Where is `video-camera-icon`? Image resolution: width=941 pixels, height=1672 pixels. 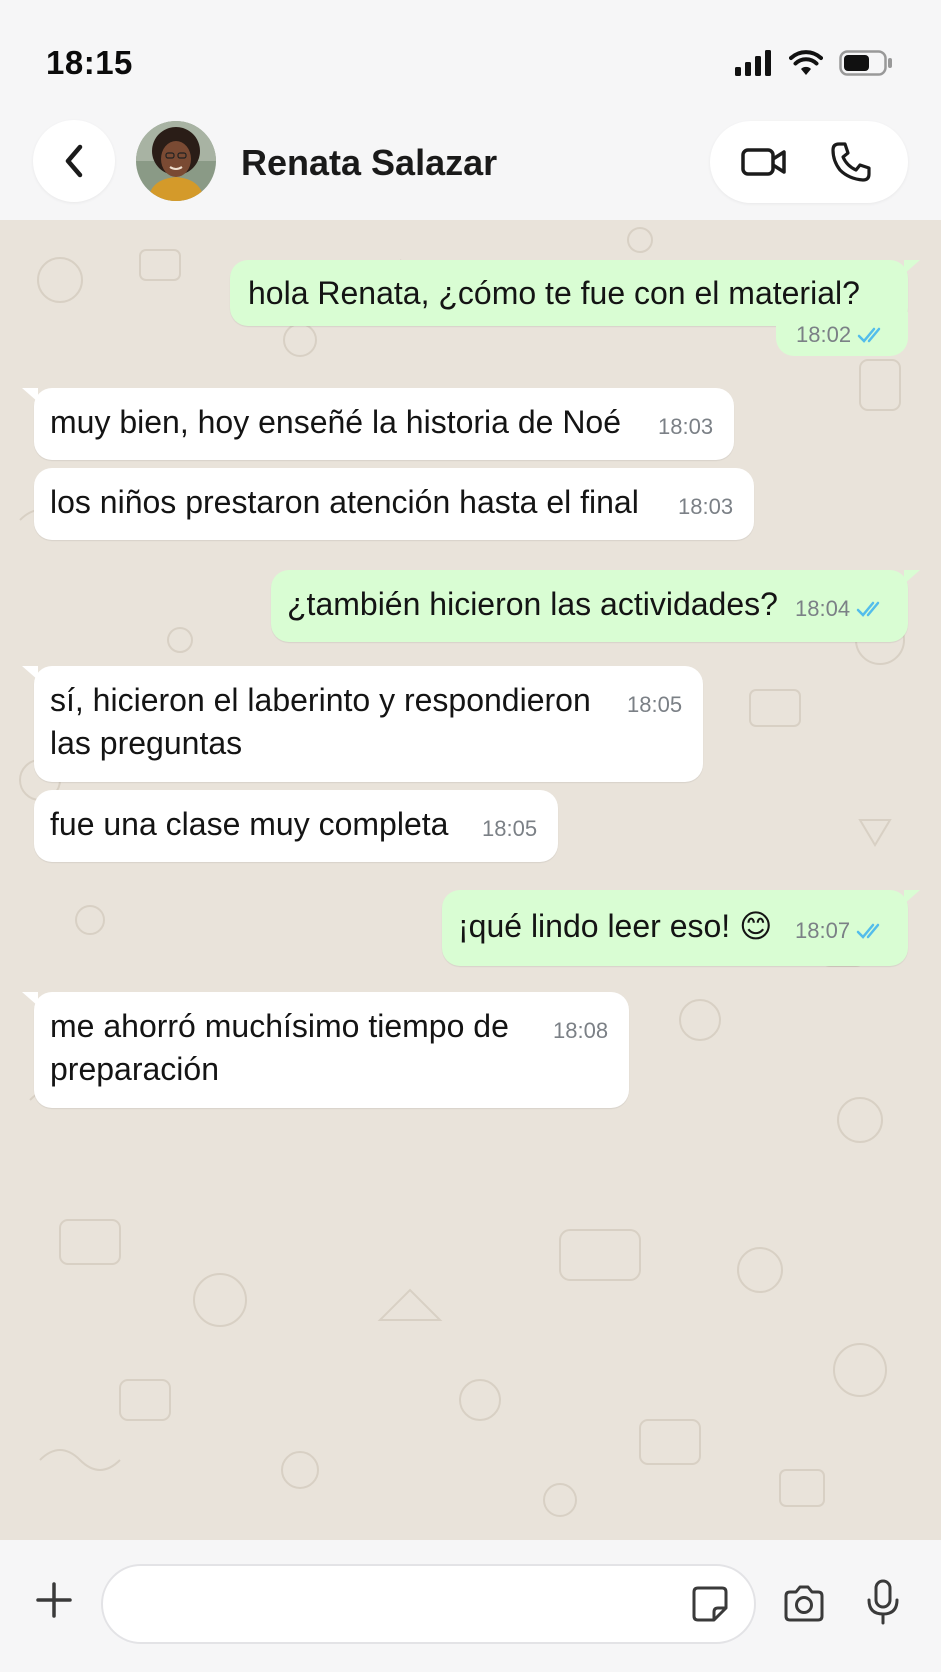 video-camera-icon is located at coordinates (763, 162).